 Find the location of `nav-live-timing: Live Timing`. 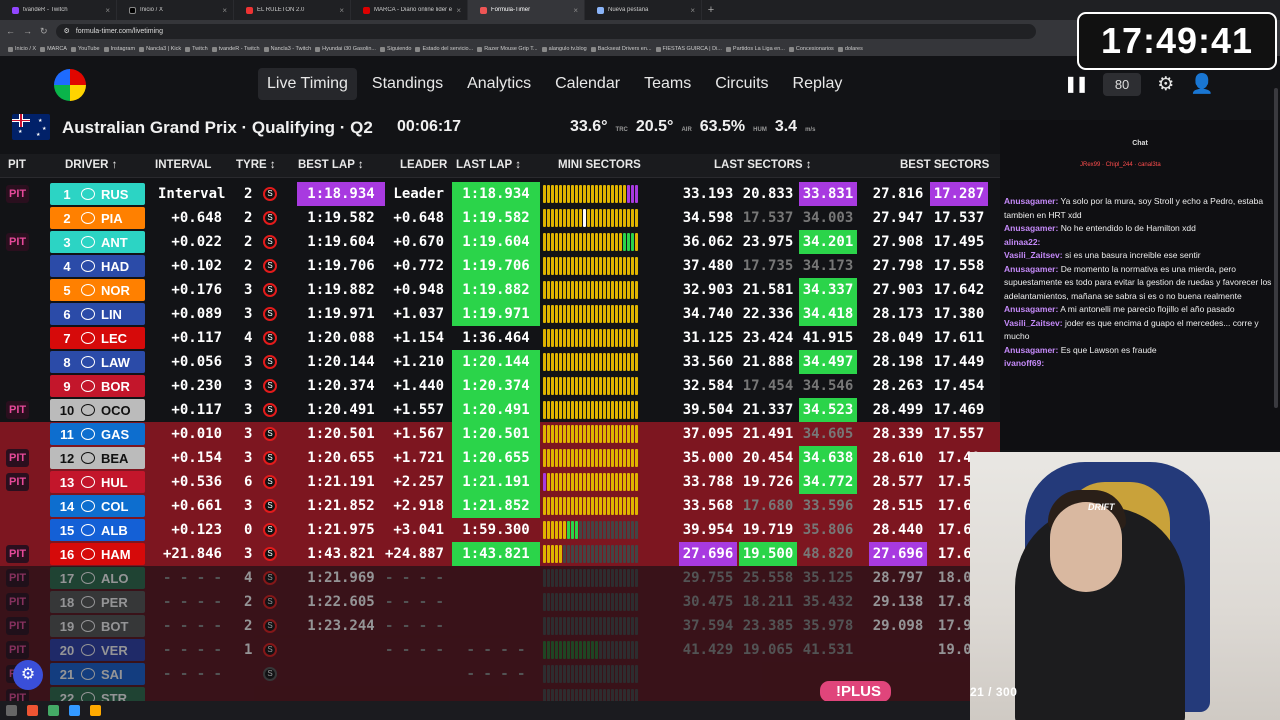

nav-live-timing: Live Timing is located at coordinates (307, 84).